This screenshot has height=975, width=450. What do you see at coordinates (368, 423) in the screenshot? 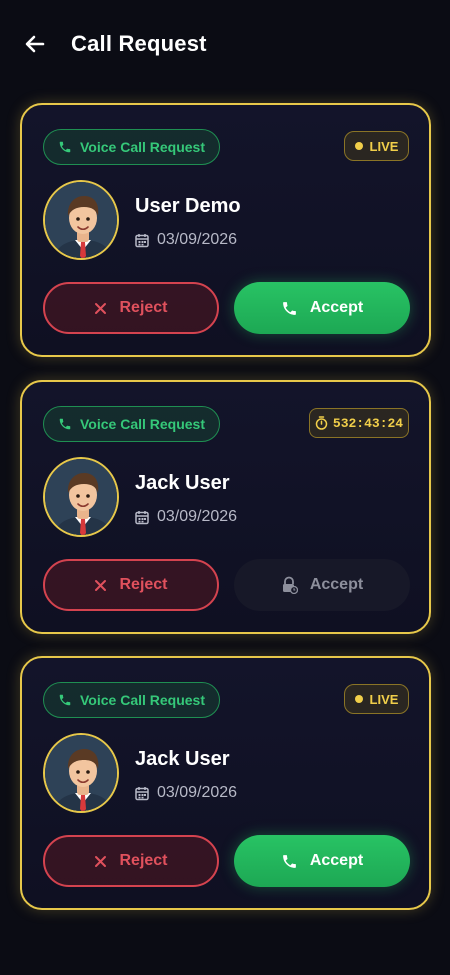
I see `timer-label: 532:43:24` at bounding box center [368, 423].